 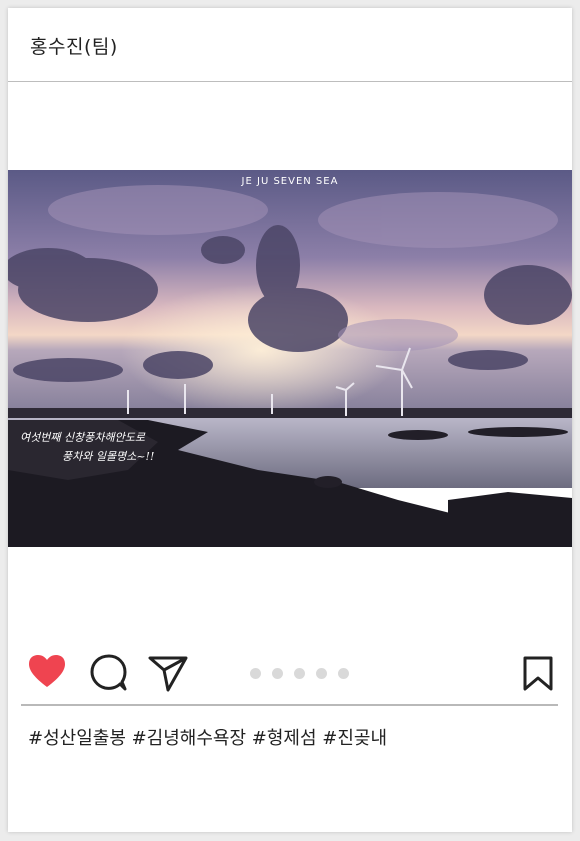 What do you see at coordinates (207, 737) in the screenshot?
I see `hashtags: #성산일출봉 #김녕해수욕장 #형제섬 #진곶내` at bounding box center [207, 737].